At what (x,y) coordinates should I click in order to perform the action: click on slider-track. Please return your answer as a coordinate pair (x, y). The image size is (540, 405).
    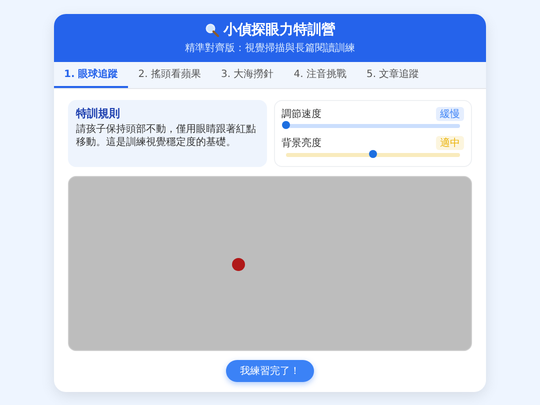
    Looking at the image, I should click on (373, 154).